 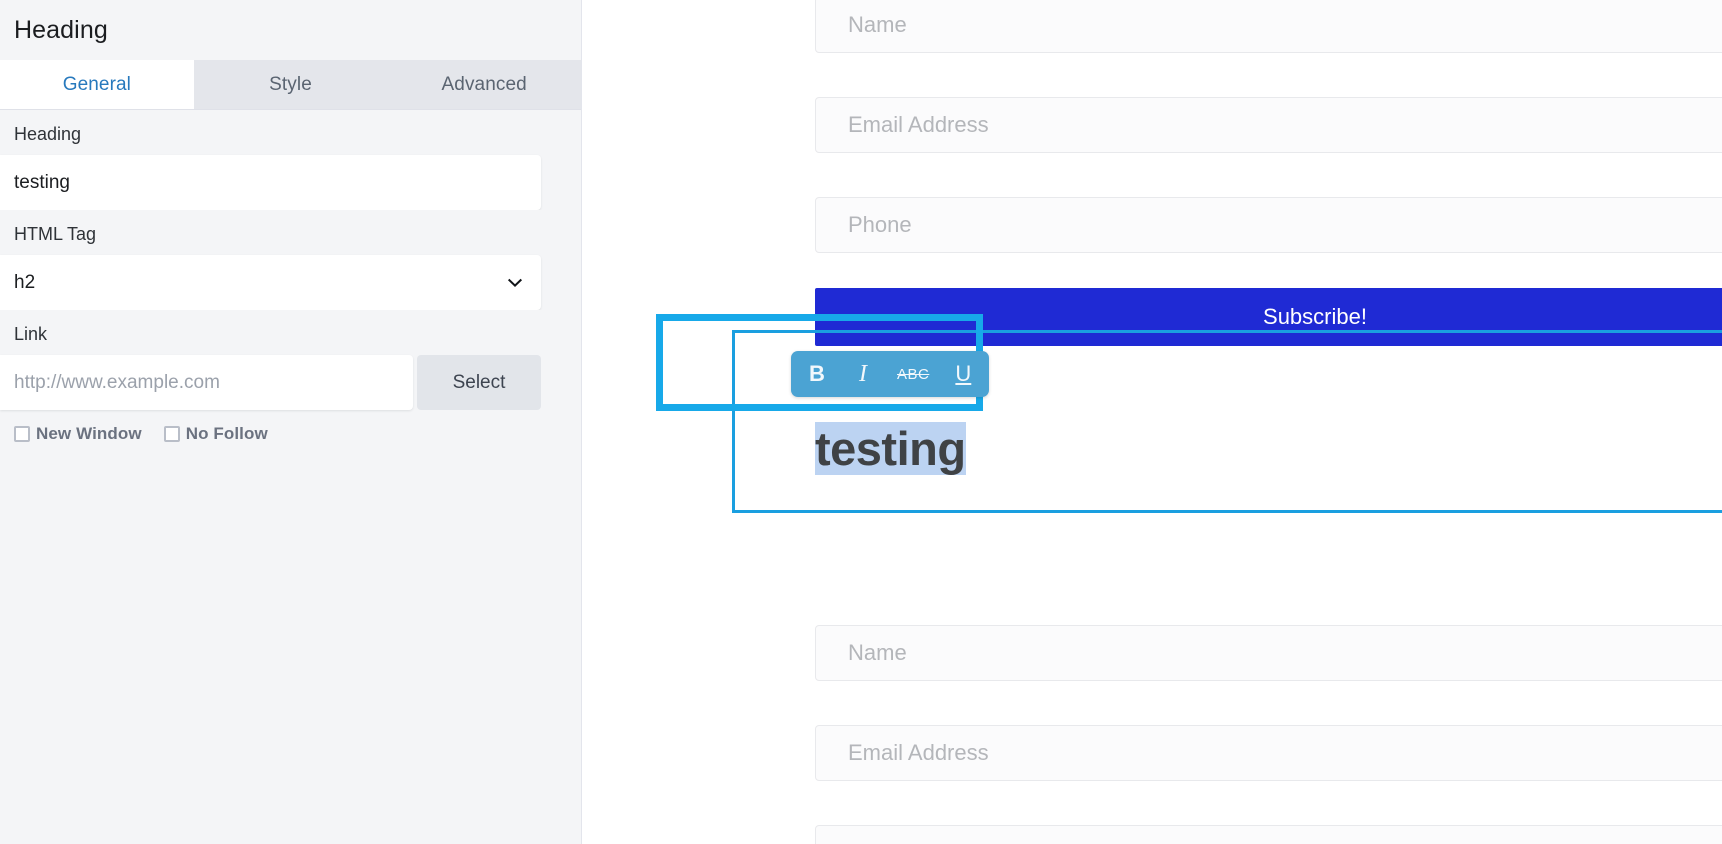 I want to click on canvas-heading: testing, so click(x=890, y=448).